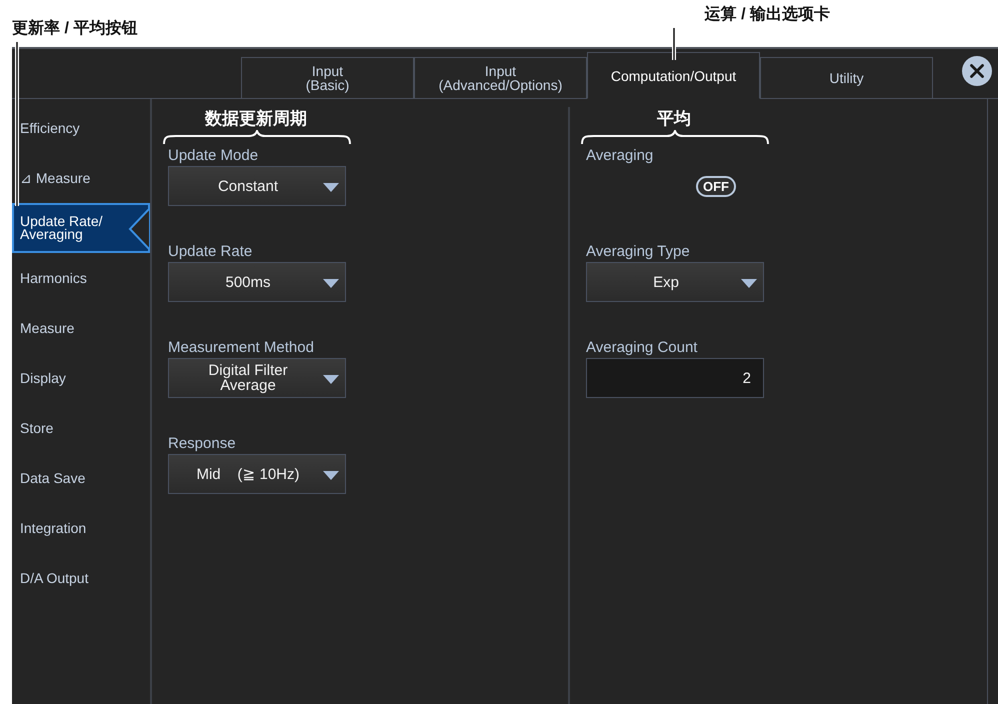 Image resolution: width=998 pixels, height=704 pixels. I want to click on dropdown: 500ms, so click(257, 282).